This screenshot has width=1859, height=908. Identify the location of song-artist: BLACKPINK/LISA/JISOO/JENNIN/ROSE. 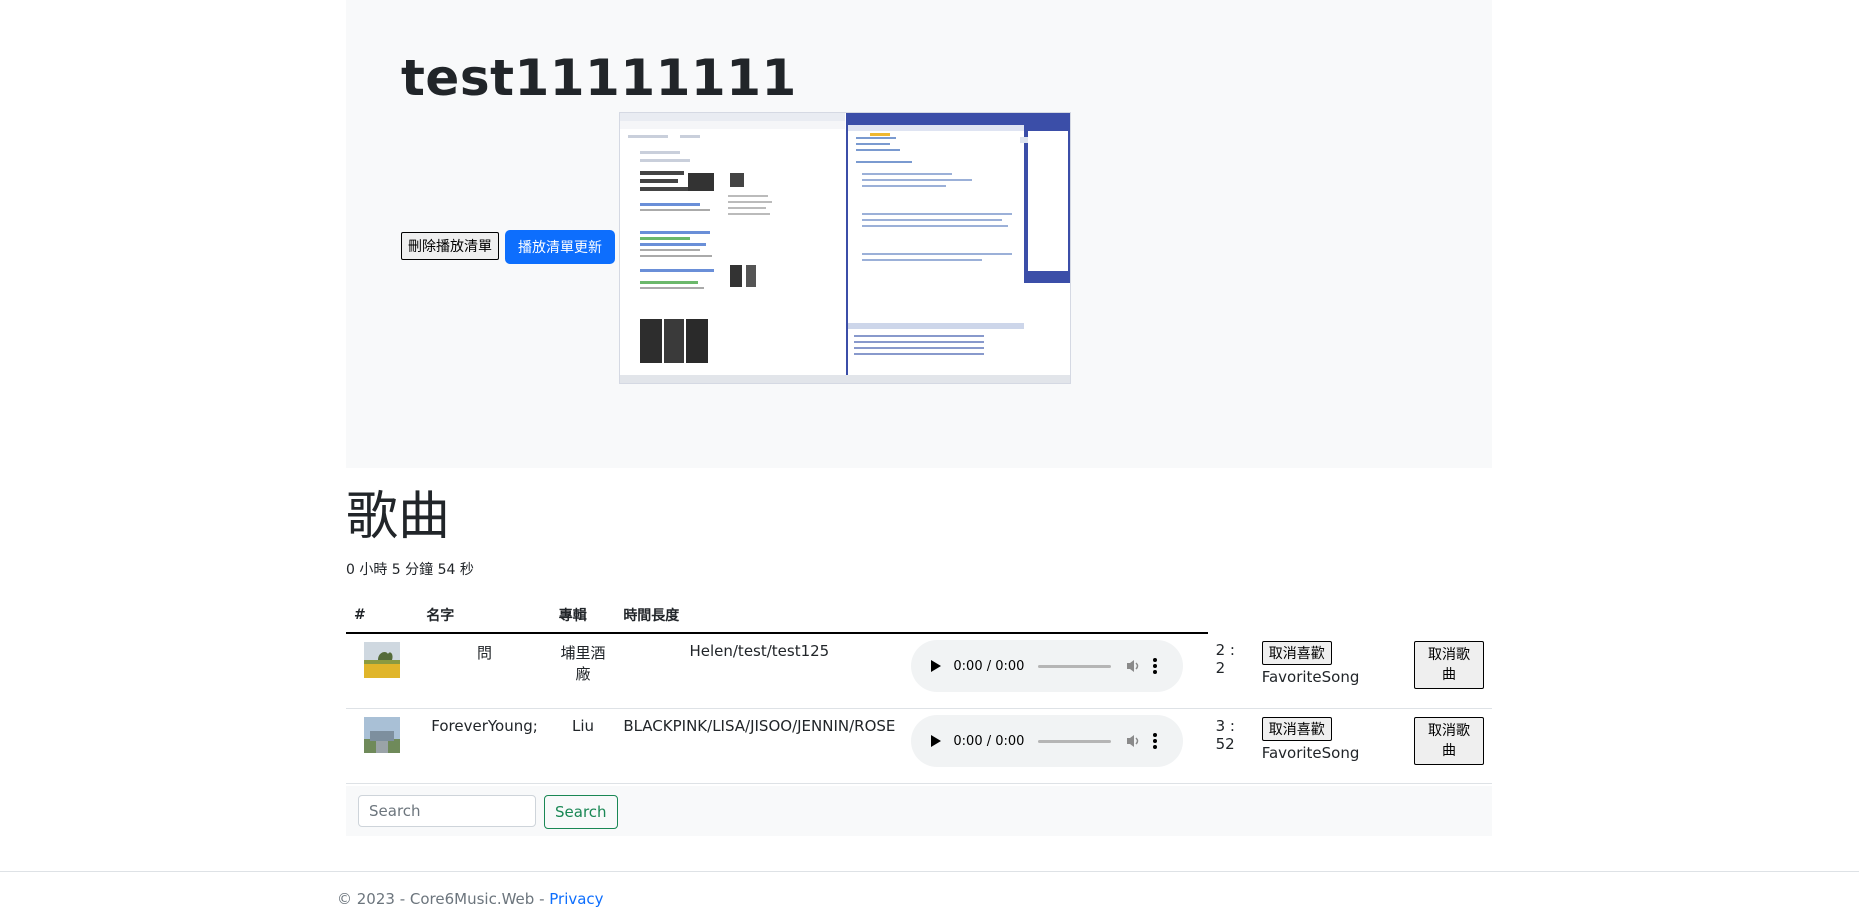
(759, 746).